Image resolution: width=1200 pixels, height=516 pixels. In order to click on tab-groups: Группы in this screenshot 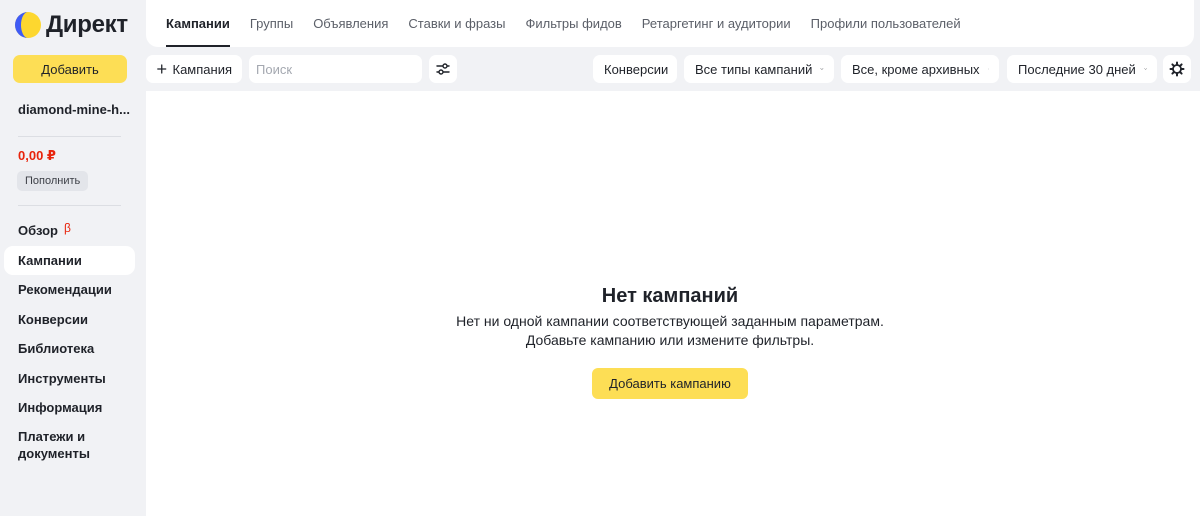, I will do `click(271, 23)`.